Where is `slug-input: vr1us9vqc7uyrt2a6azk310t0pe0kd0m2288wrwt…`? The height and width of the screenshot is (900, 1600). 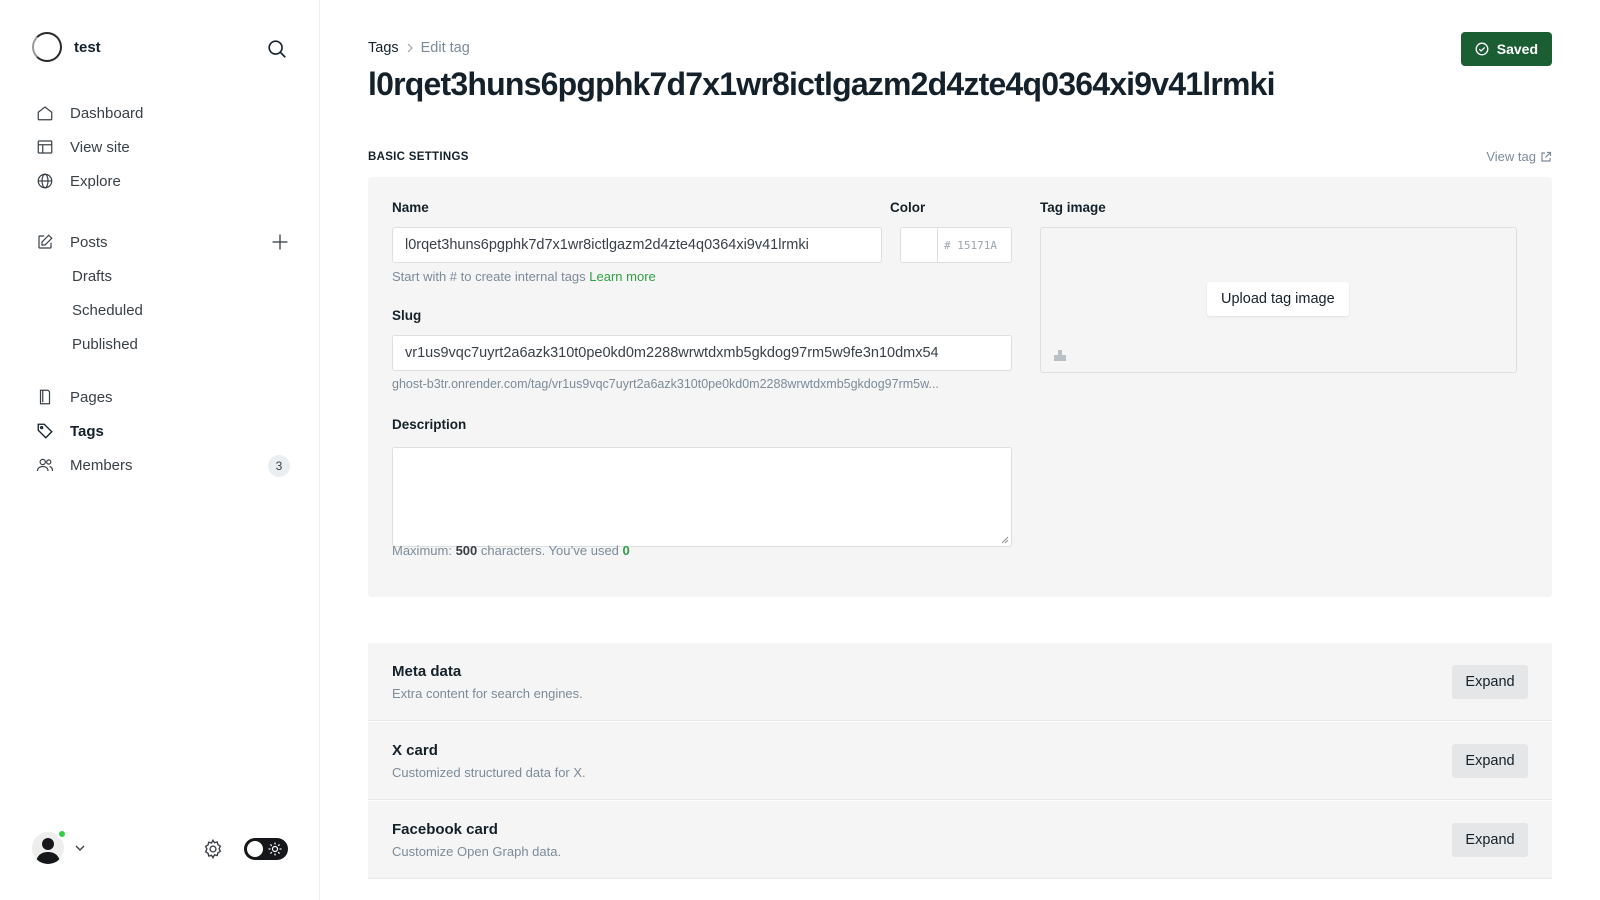
slug-input: vr1us9vqc7uyrt2a6azk310t0pe0kd0m2288wrwt… is located at coordinates (702, 353).